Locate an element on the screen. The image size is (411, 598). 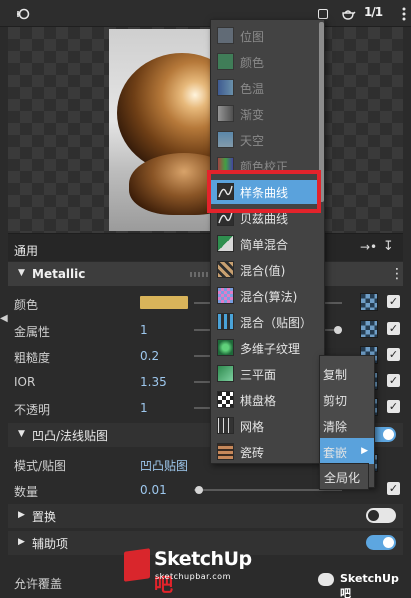
param-label: 不透明 is located at coordinates (32, 410).